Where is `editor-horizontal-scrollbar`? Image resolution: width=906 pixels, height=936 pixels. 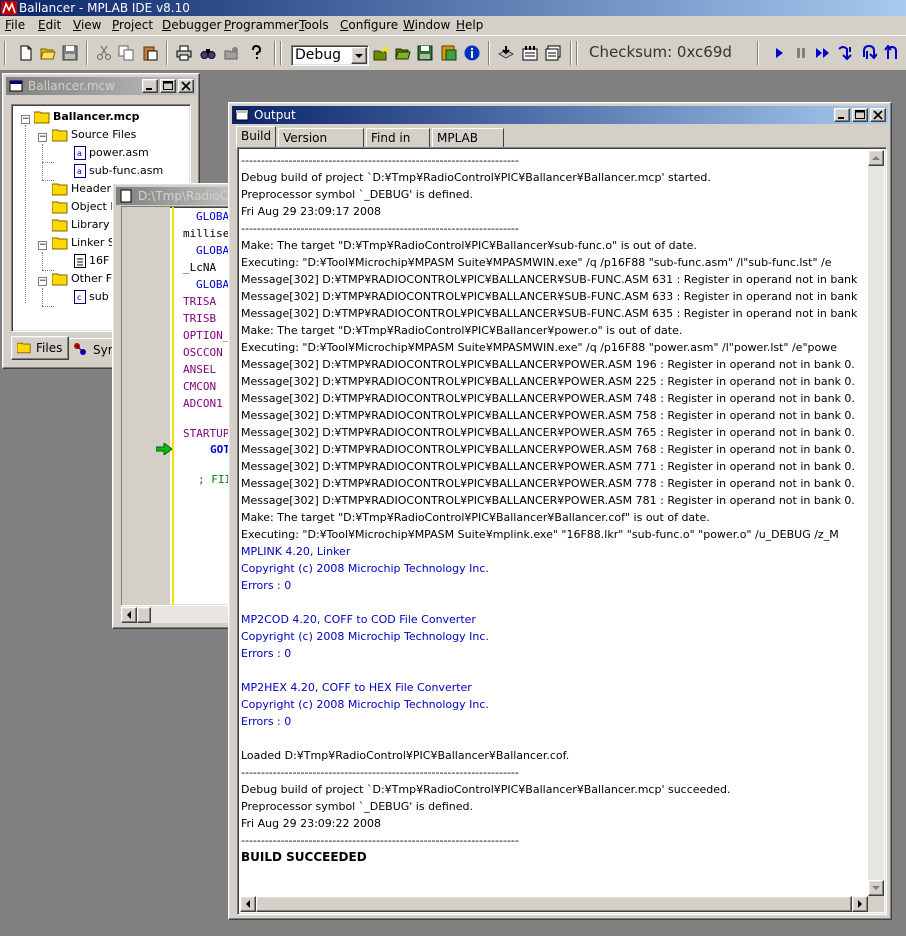 editor-horizontal-scrollbar is located at coordinates (180, 614).